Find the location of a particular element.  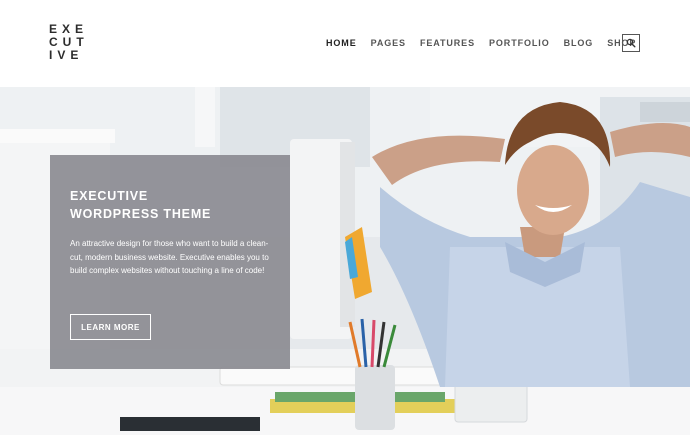

nav-item-features: FEATURES is located at coordinates (447, 43).